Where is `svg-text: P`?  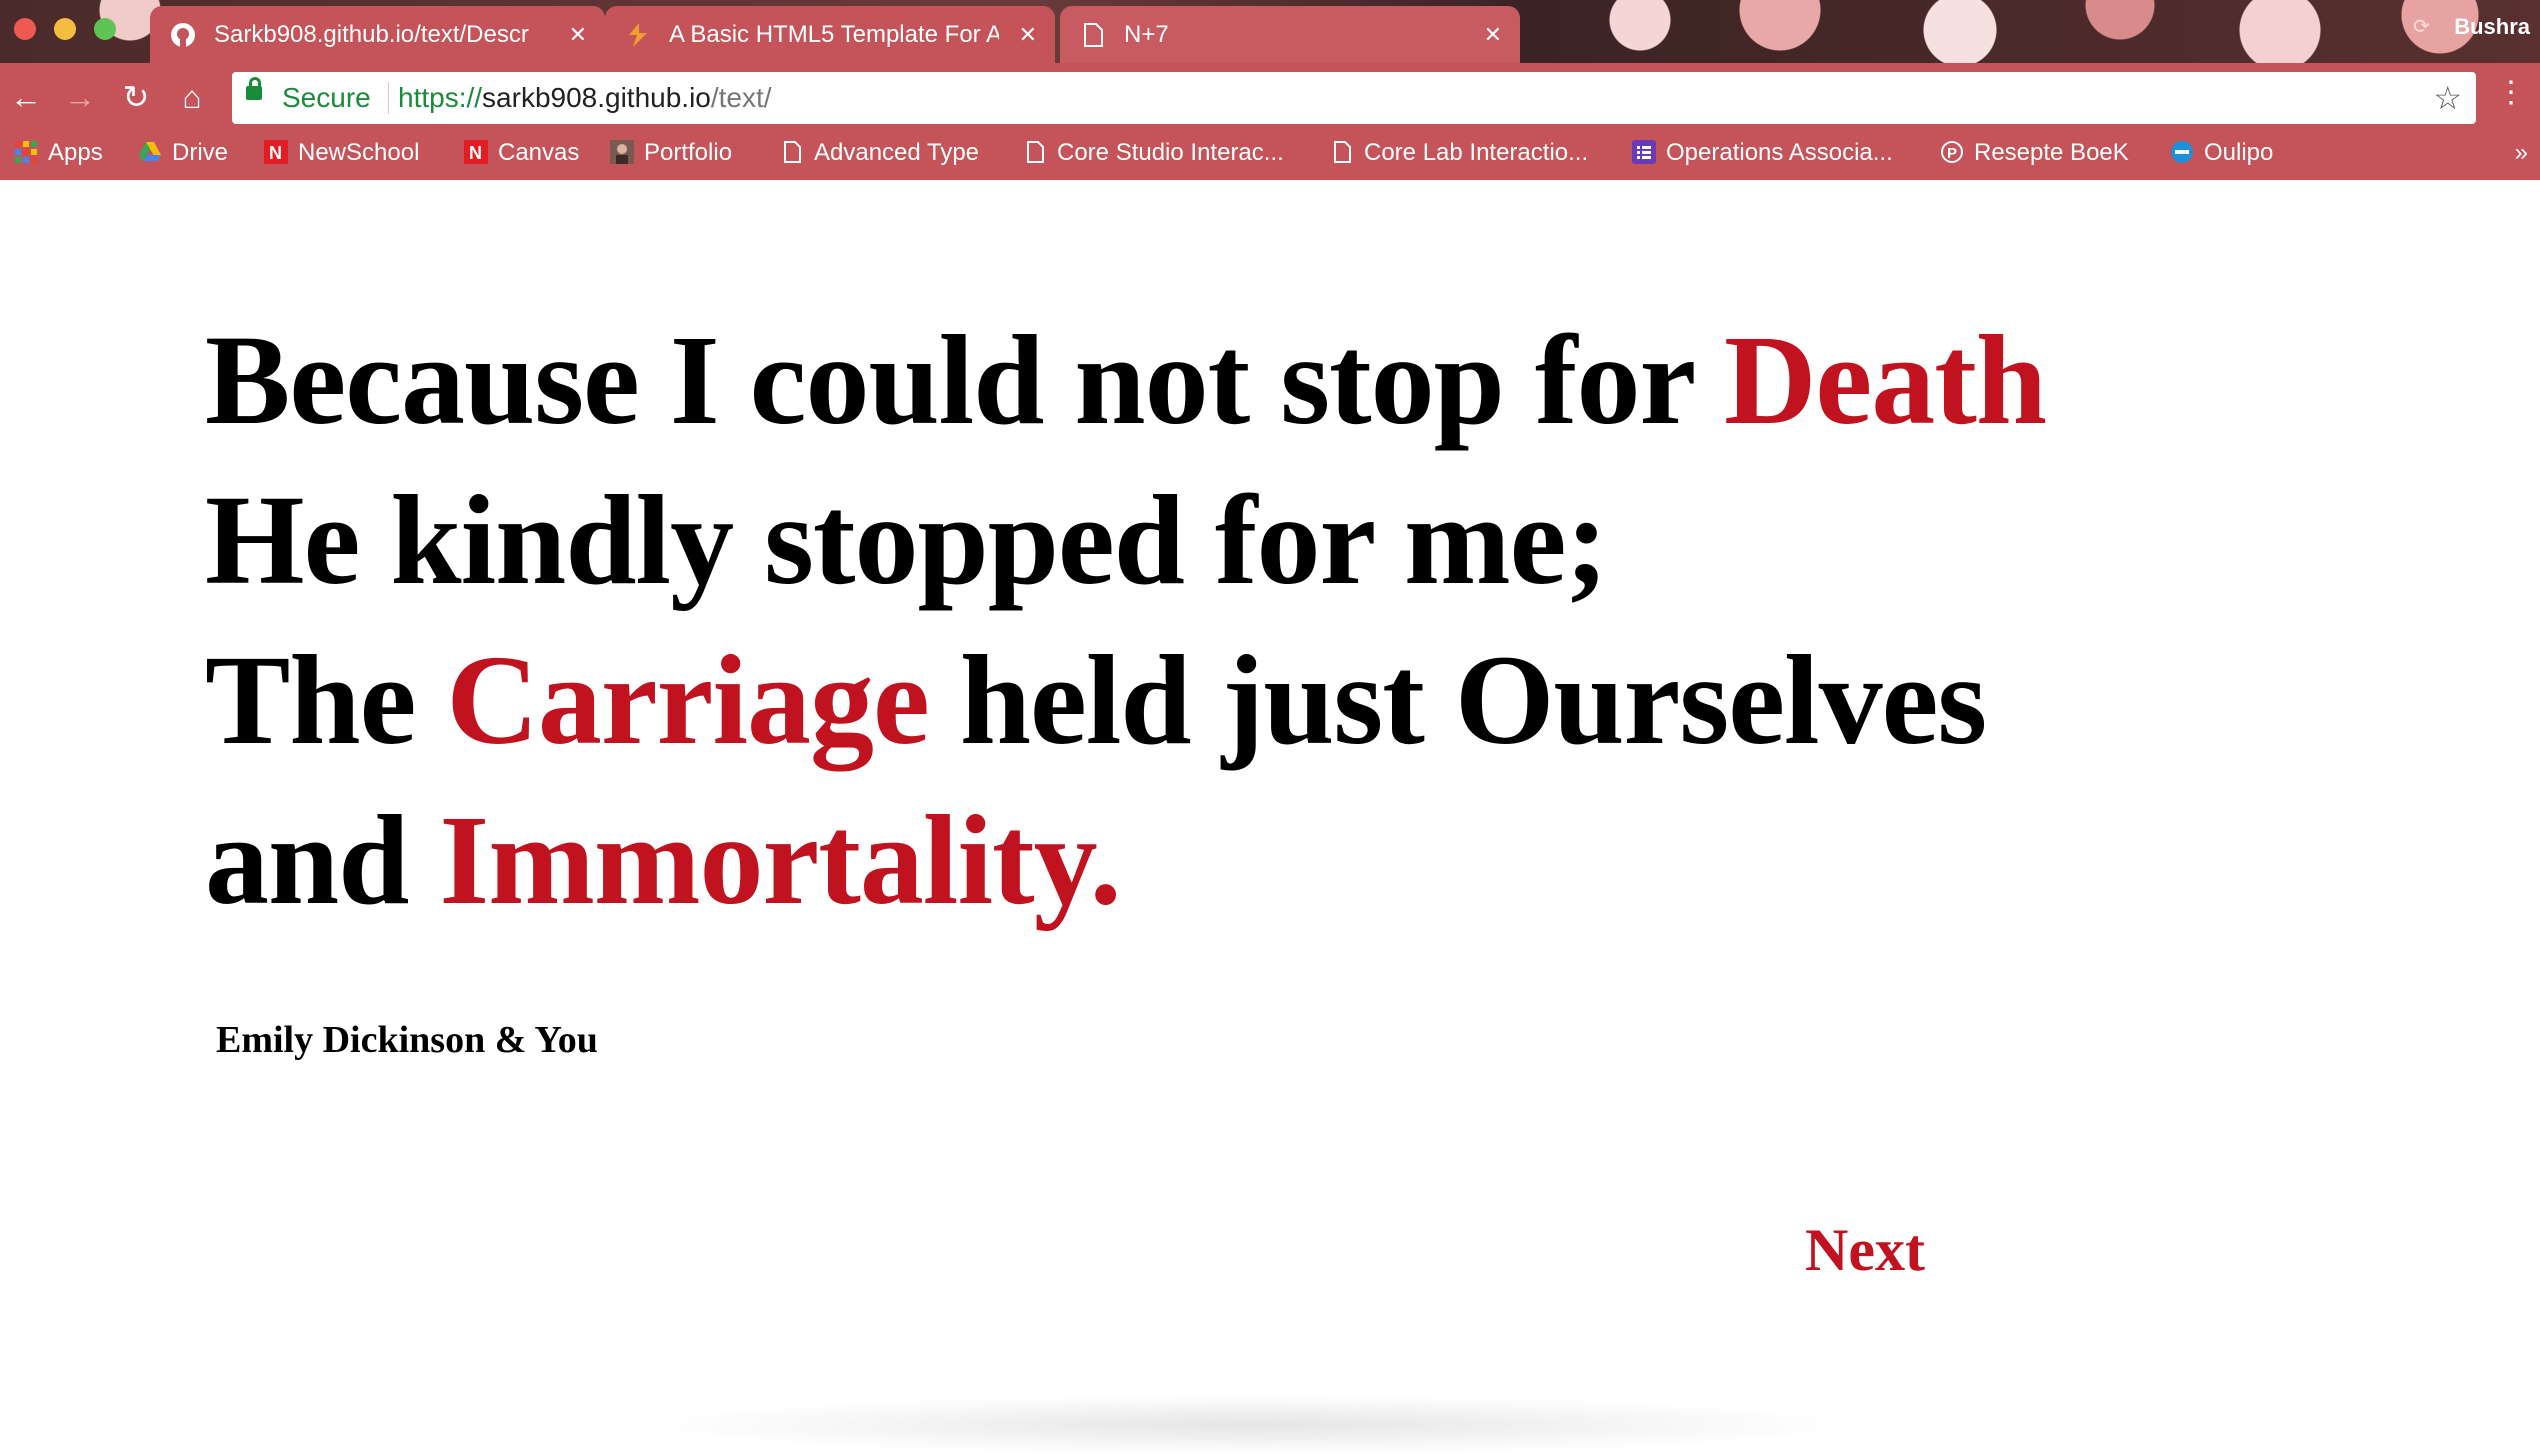
svg-text: P is located at coordinates (1952, 153).